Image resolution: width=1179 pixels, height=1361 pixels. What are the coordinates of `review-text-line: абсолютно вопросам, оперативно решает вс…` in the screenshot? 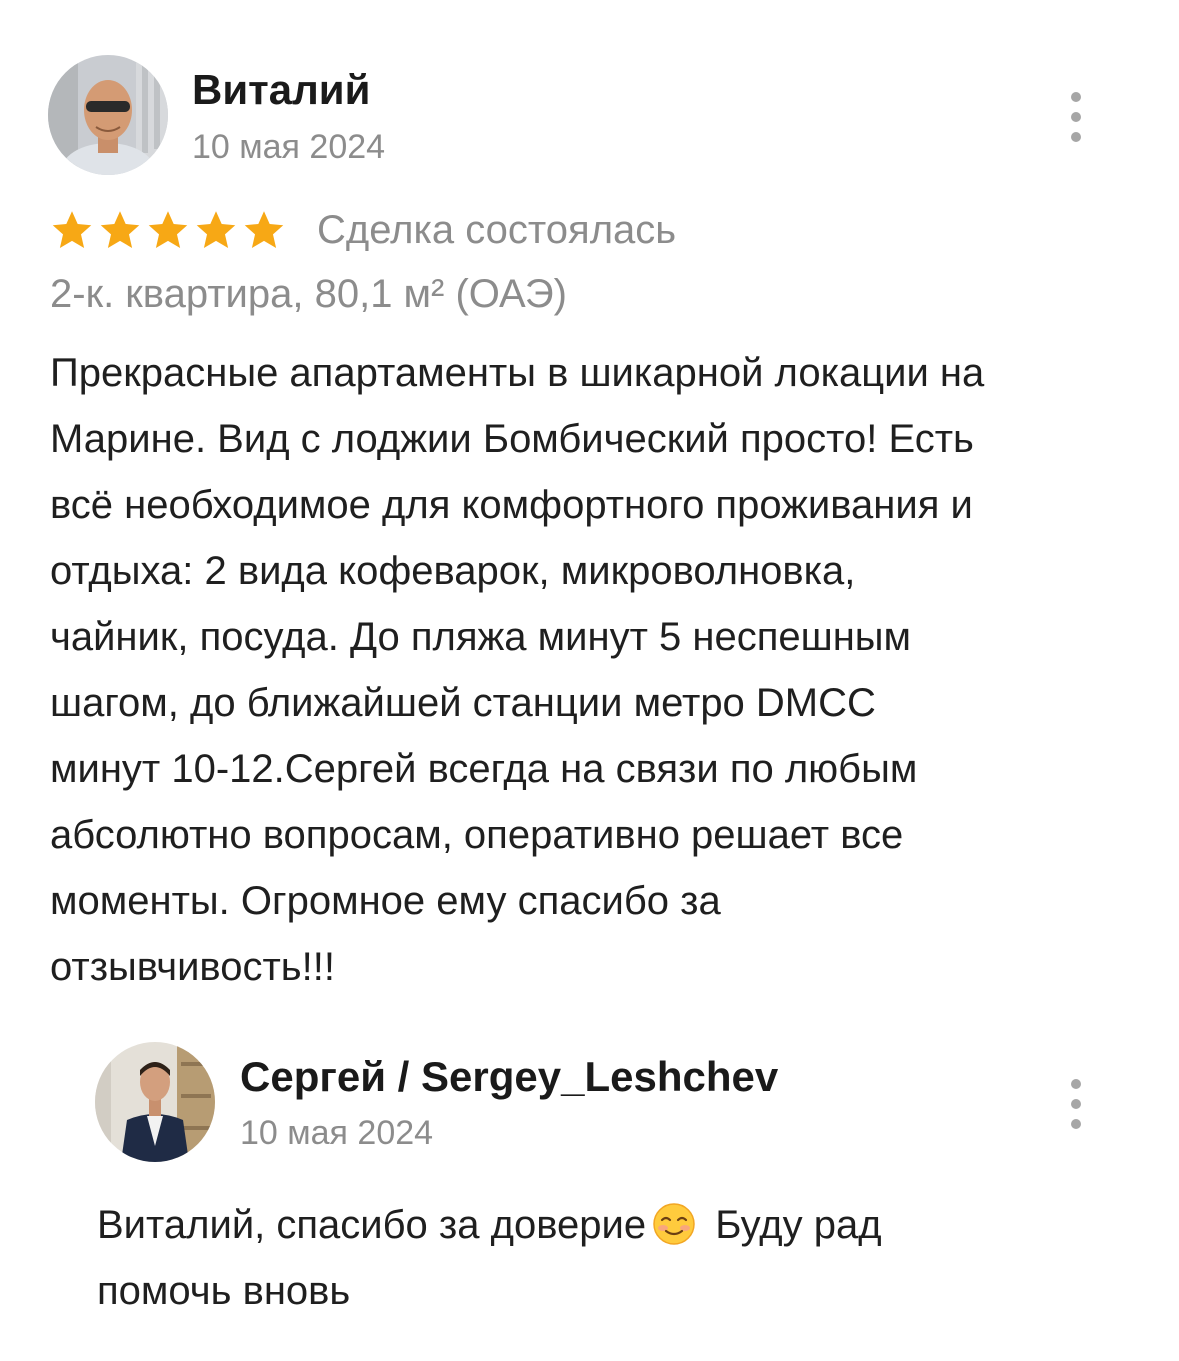 It's located at (477, 835).